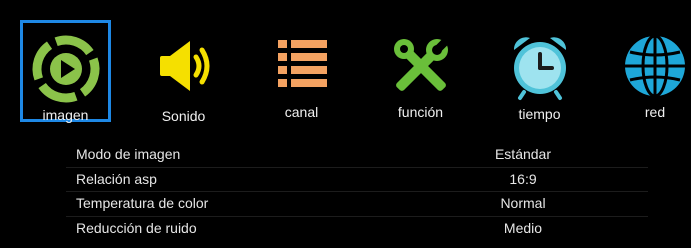 This screenshot has height=248, width=691. Describe the element at coordinates (655, 66) in the screenshot. I see `globe-icon` at that location.